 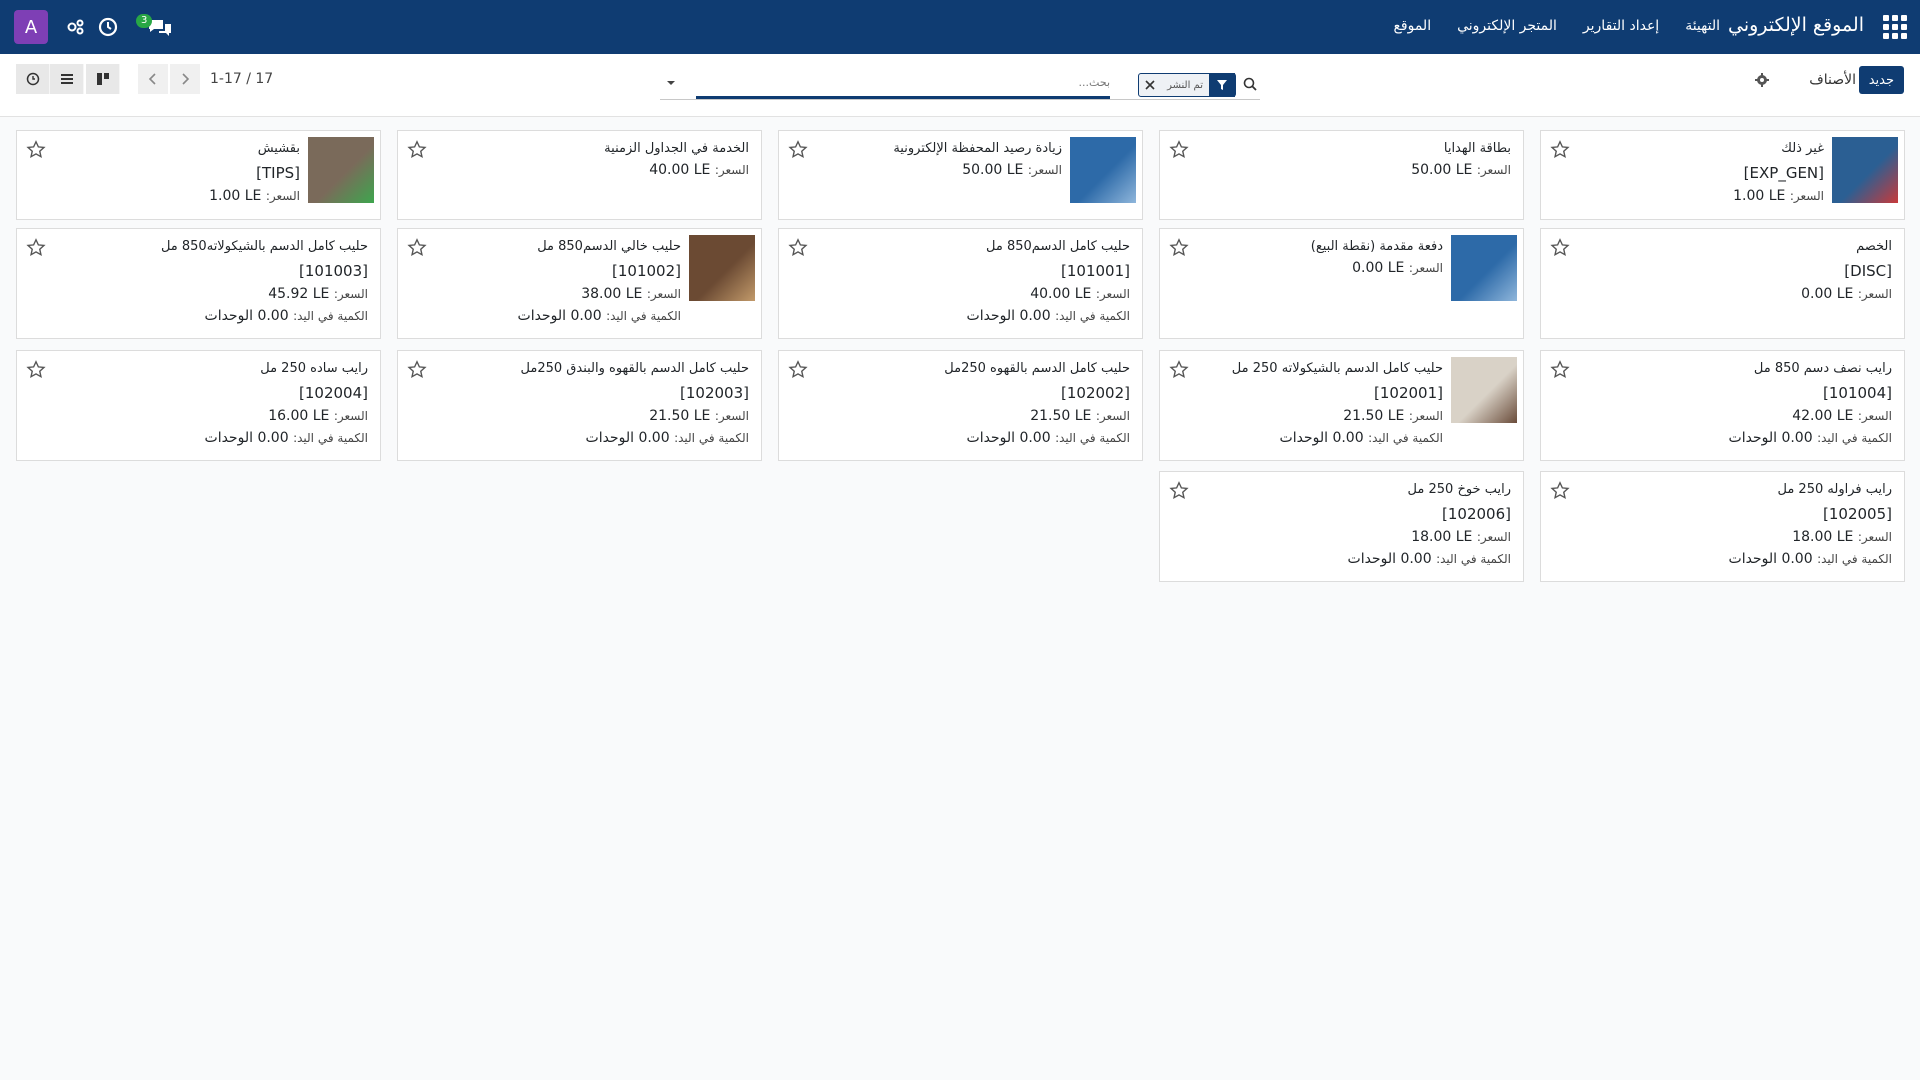 I want to click on pager-next-button, so click(x=185, y=79).